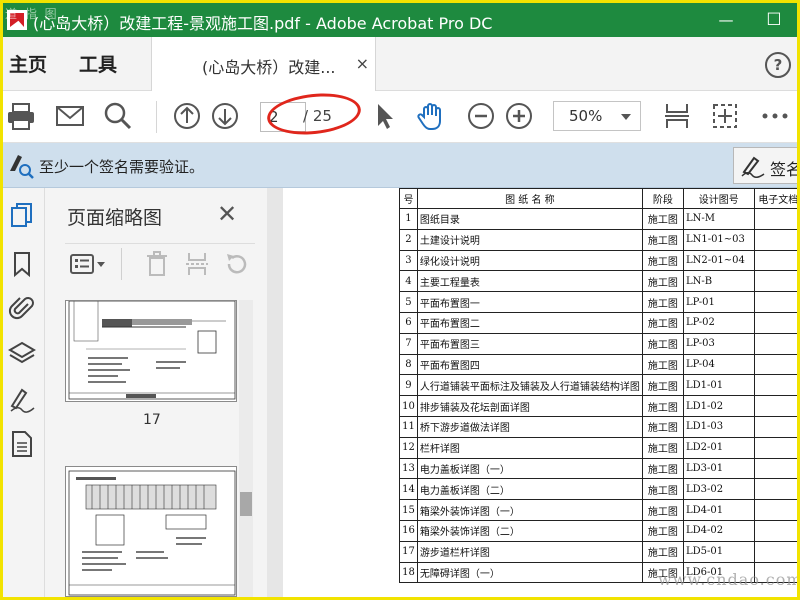 The height and width of the screenshot is (600, 800). Describe the element at coordinates (718, 302) in the screenshot. I see `drawing-code: LP-01` at that location.